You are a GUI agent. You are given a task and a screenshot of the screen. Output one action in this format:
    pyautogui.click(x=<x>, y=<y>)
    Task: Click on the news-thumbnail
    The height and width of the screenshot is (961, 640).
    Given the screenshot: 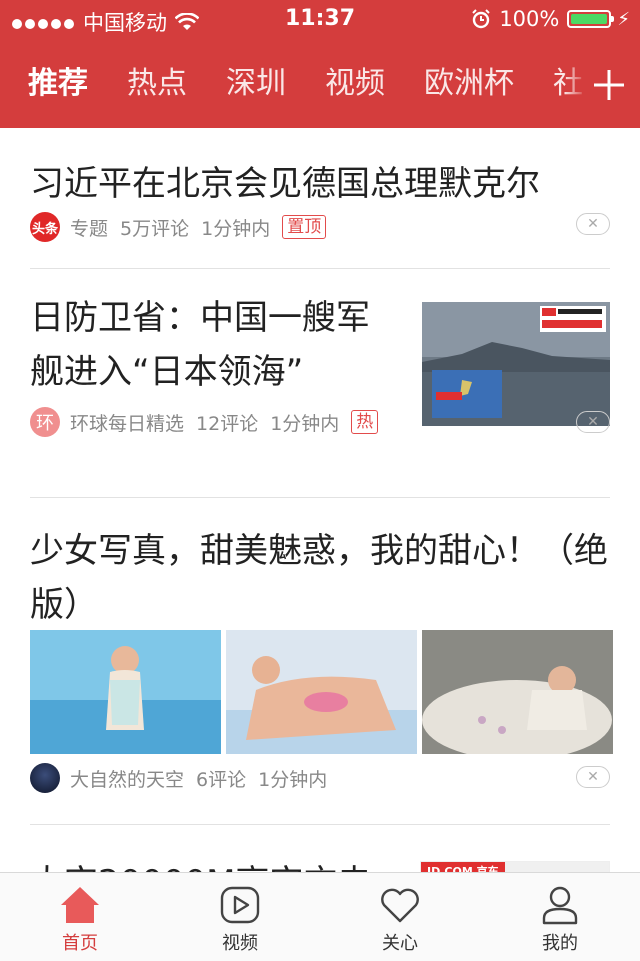 What is the action you would take?
    pyautogui.click(x=516, y=364)
    